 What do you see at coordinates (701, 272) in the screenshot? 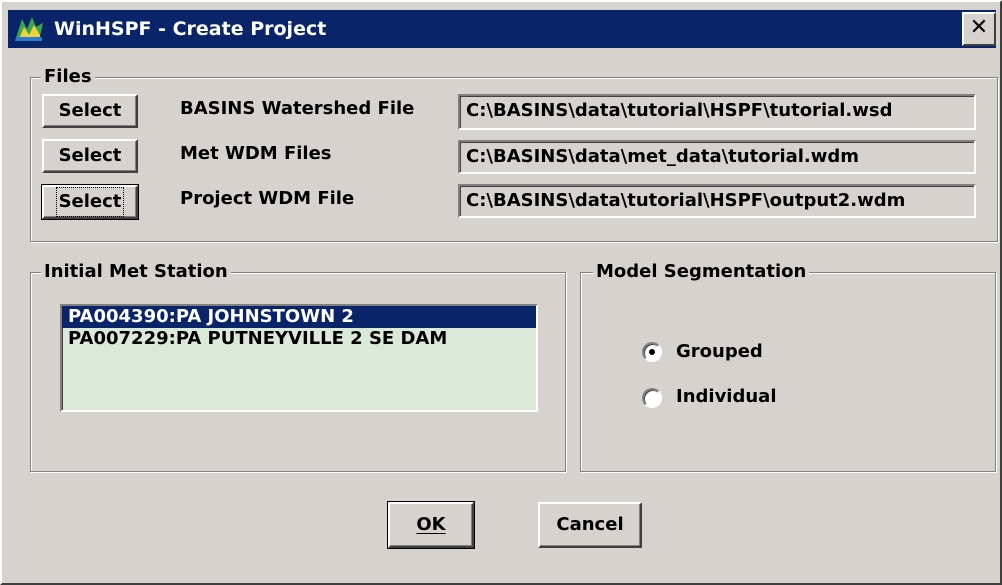
I see `model-segmentation-label: Model Segmentation` at bounding box center [701, 272].